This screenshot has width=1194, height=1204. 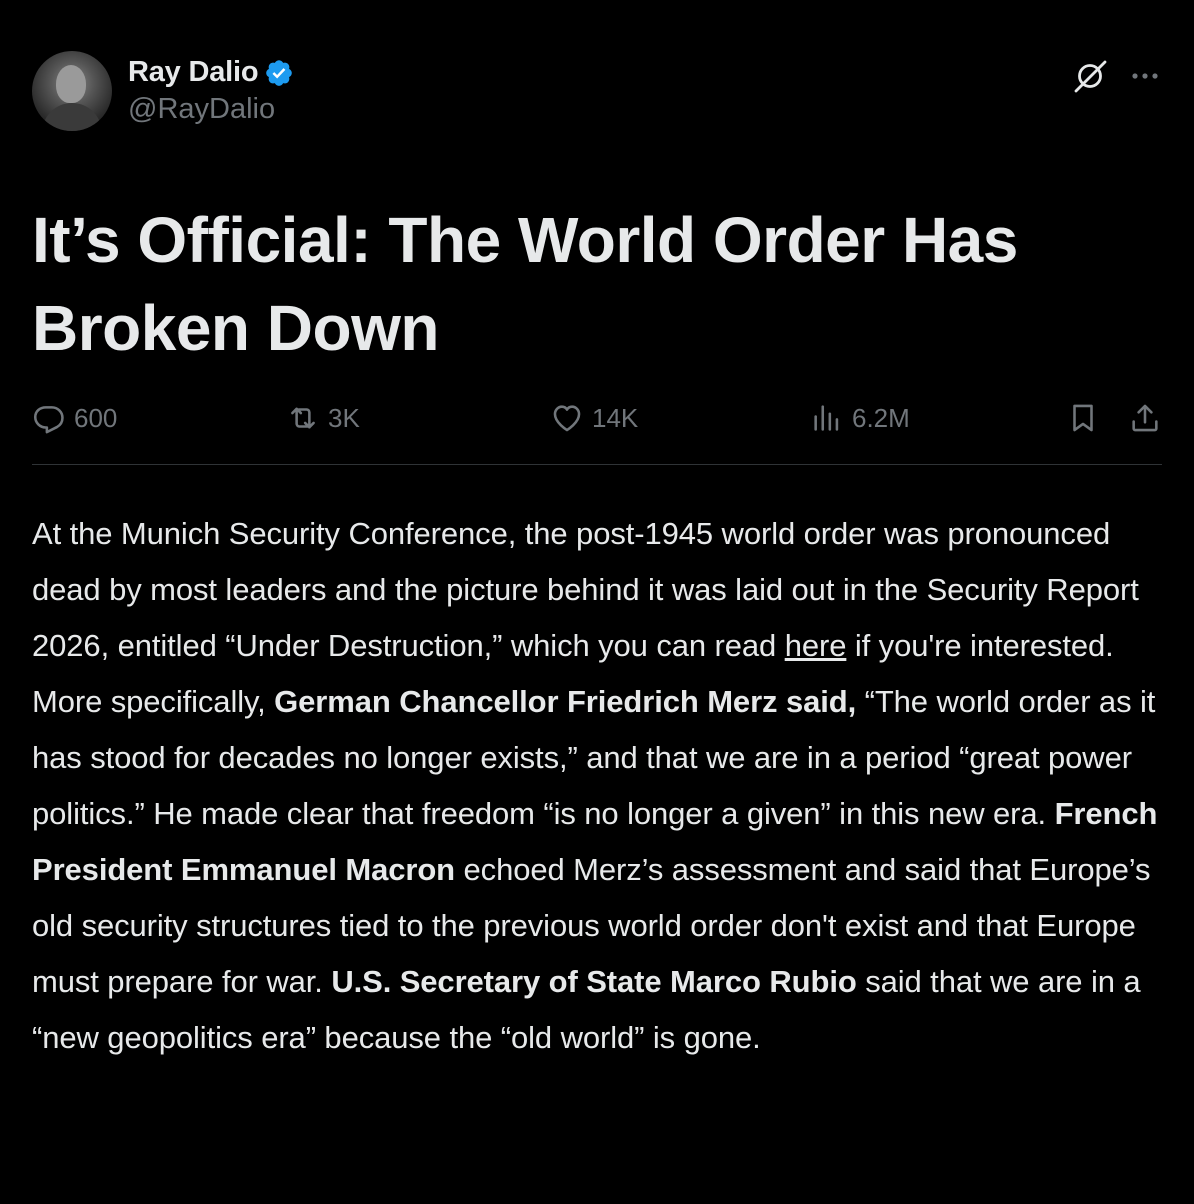 I want to click on post-header: Ray Dalio @RayDalio, so click(x=597, y=91).